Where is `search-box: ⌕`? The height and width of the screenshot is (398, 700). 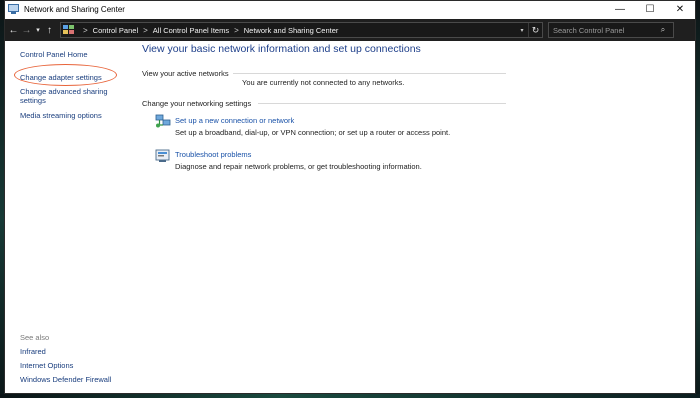 search-box: ⌕ is located at coordinates (611, 30).